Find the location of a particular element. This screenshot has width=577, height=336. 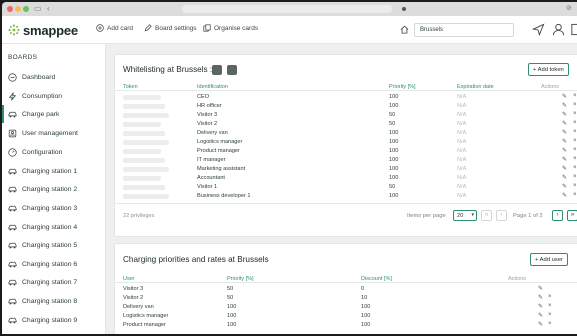

discount-cell: 0 is located at coordinates (363, 289).